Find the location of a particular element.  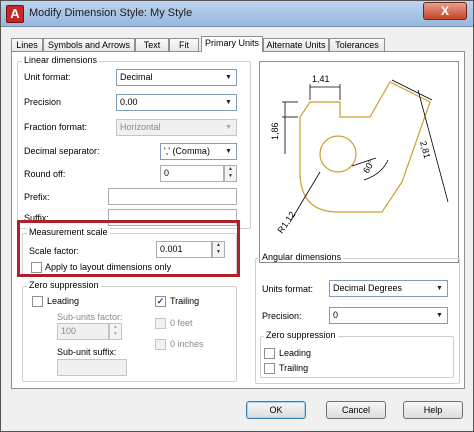

fraction-format-label: Fraction format: is located at coordinates (56, 127).